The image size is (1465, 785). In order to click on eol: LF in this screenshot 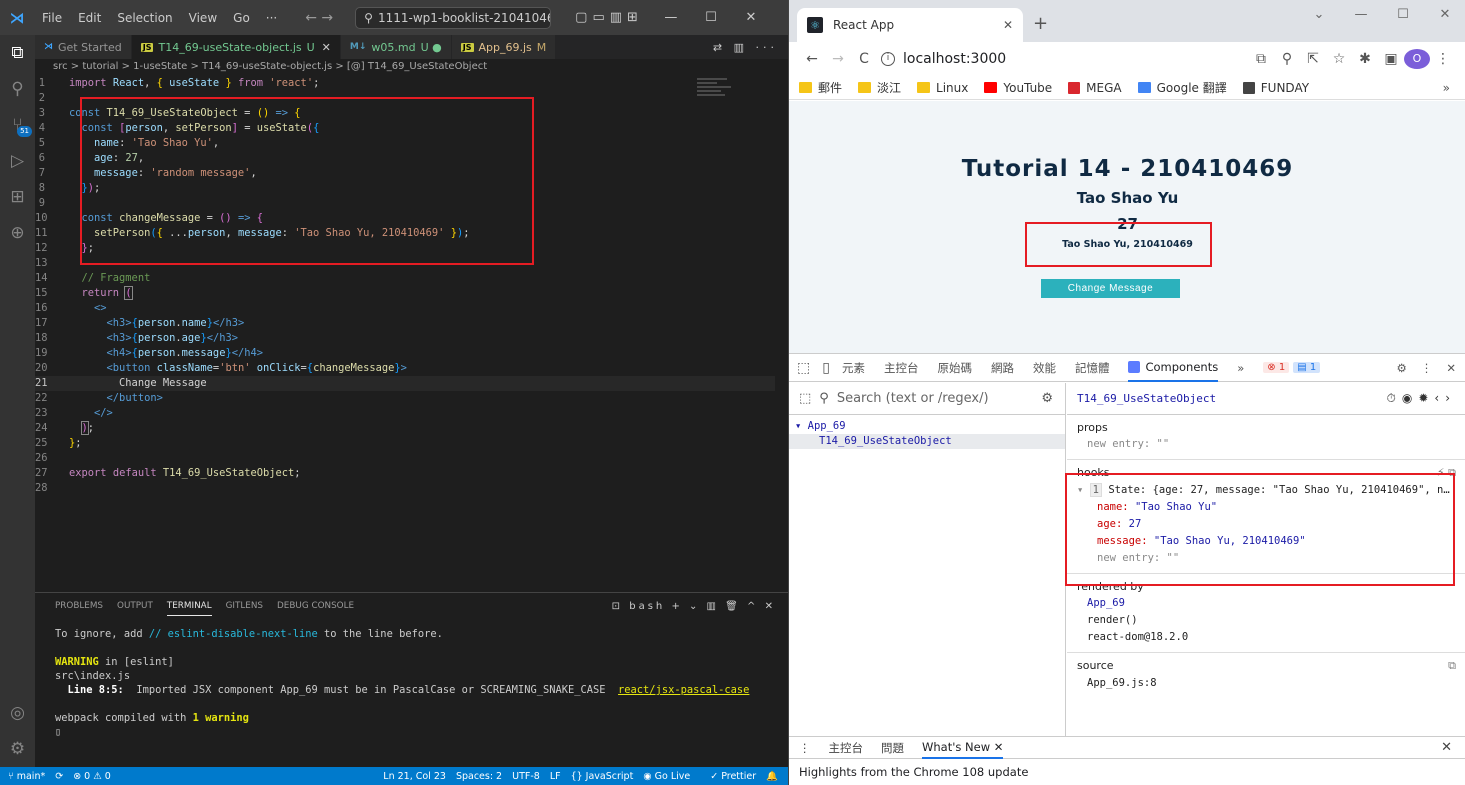, I will do `click(555, 776)`.